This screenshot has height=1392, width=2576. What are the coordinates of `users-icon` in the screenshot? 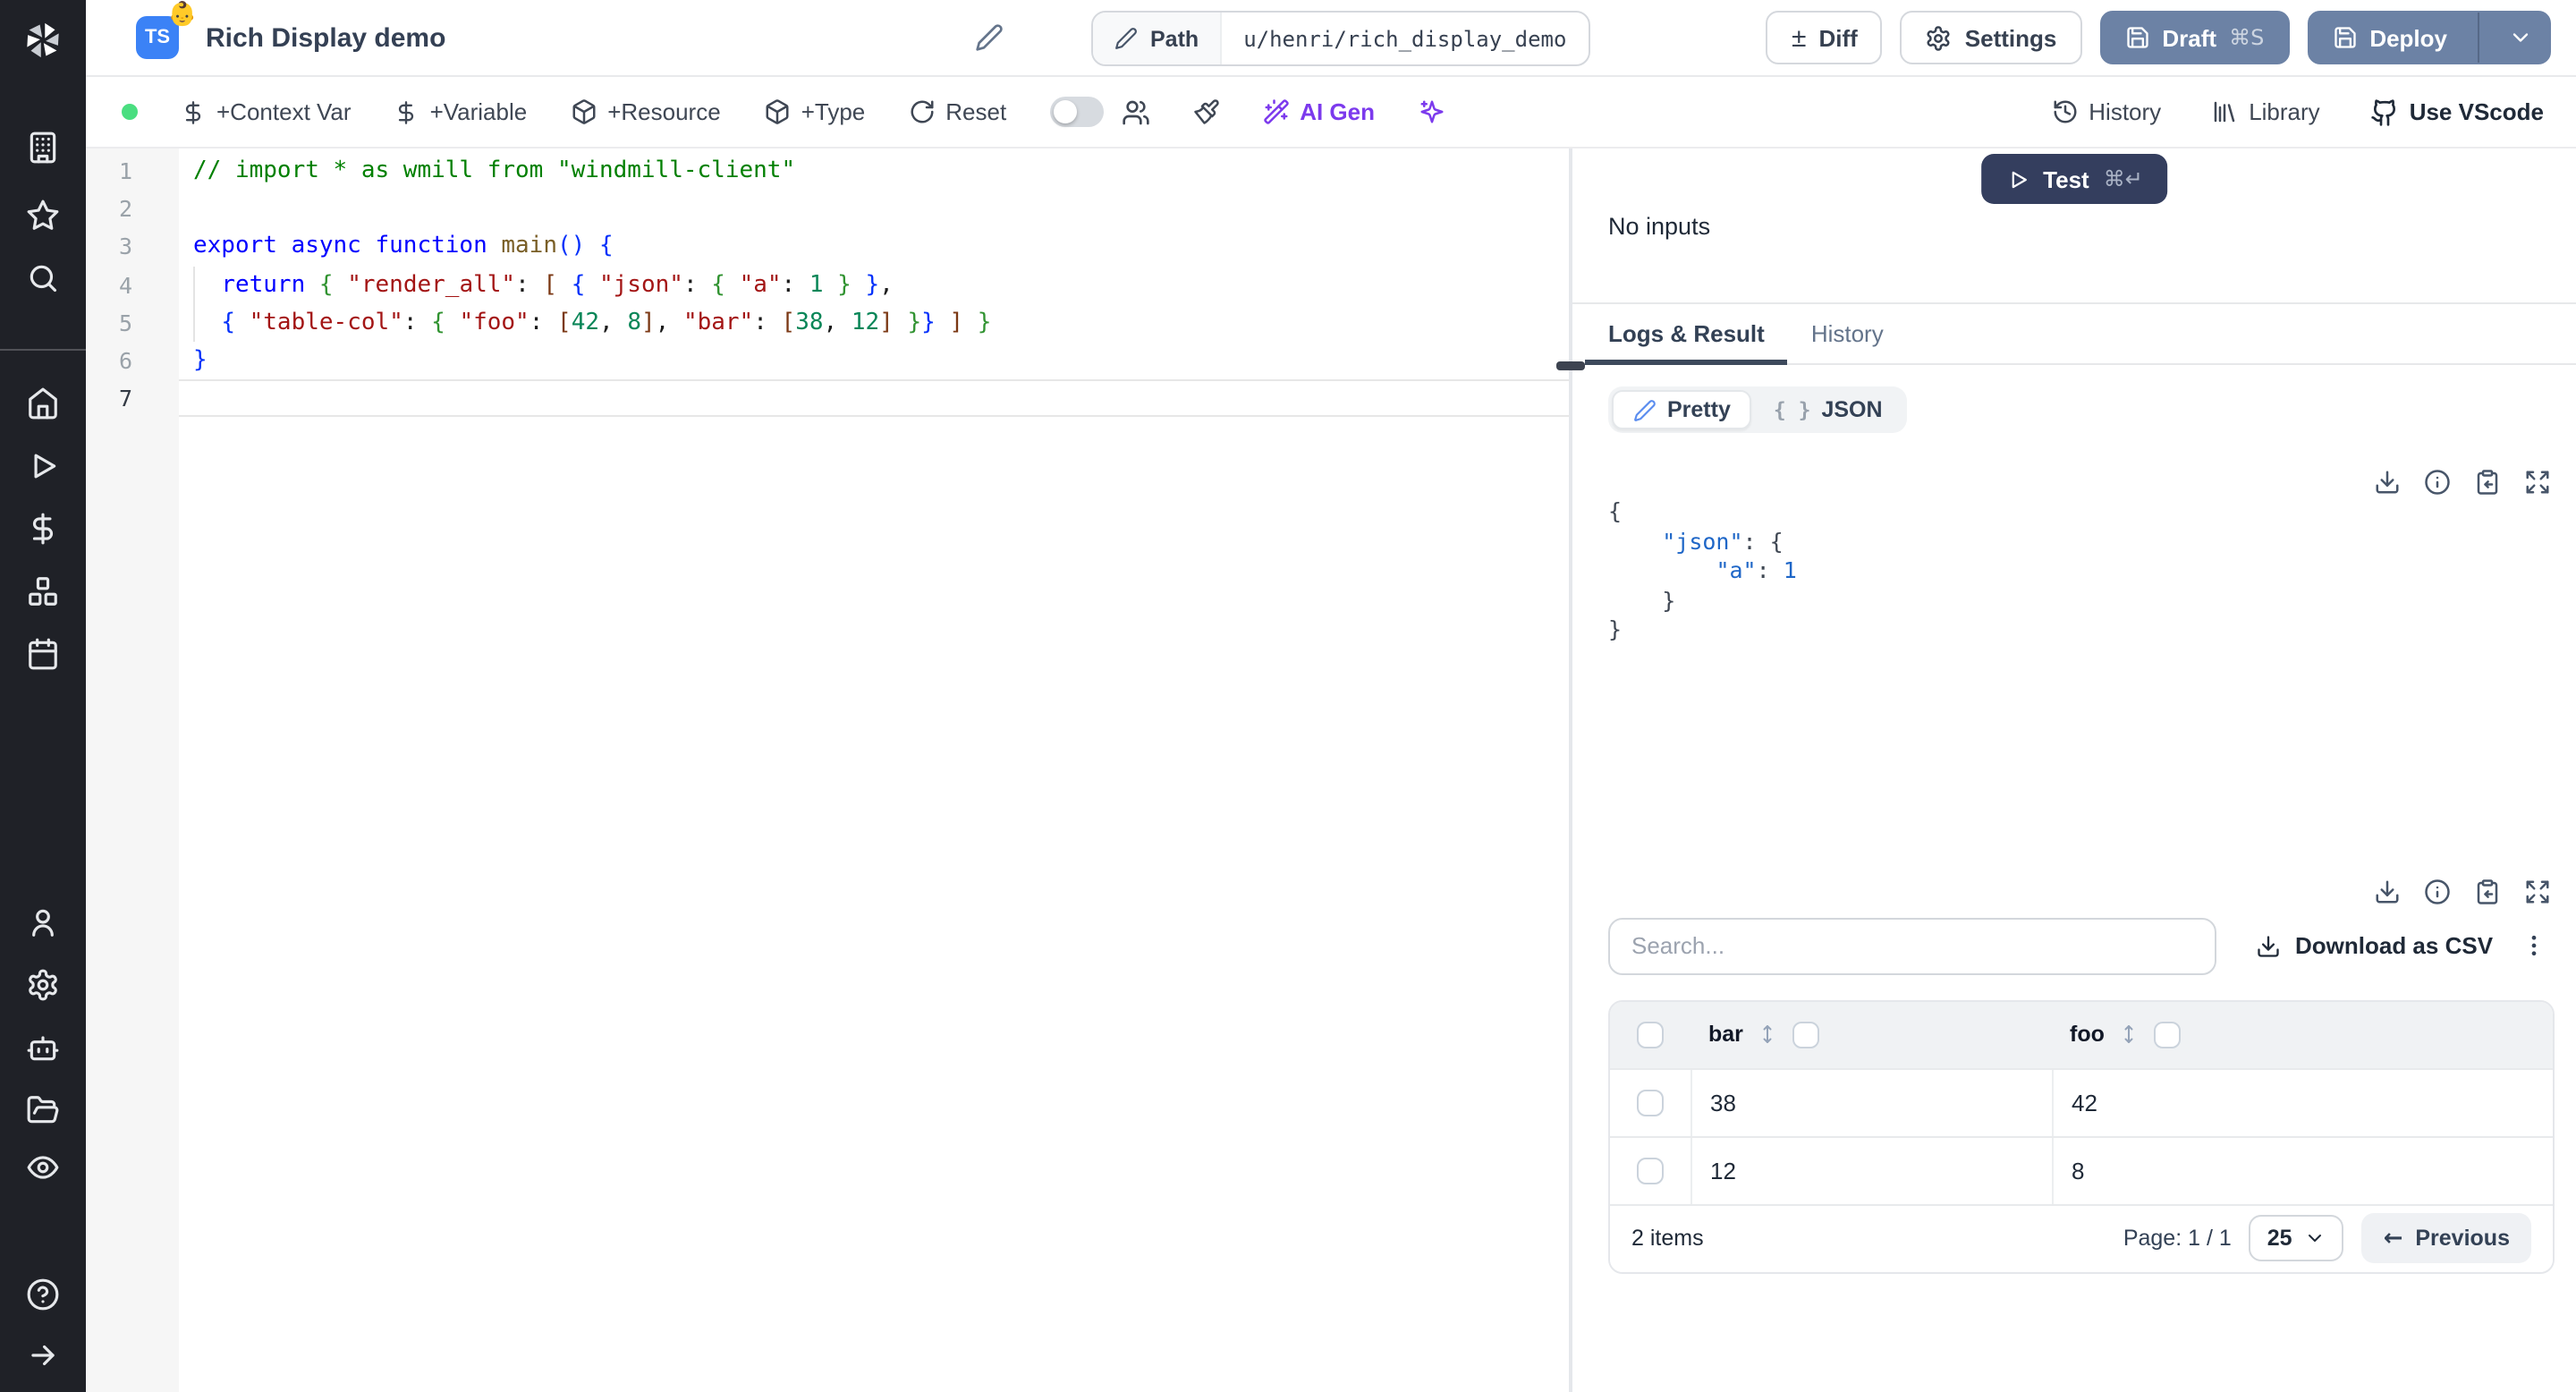 It's located at (1135, 111).